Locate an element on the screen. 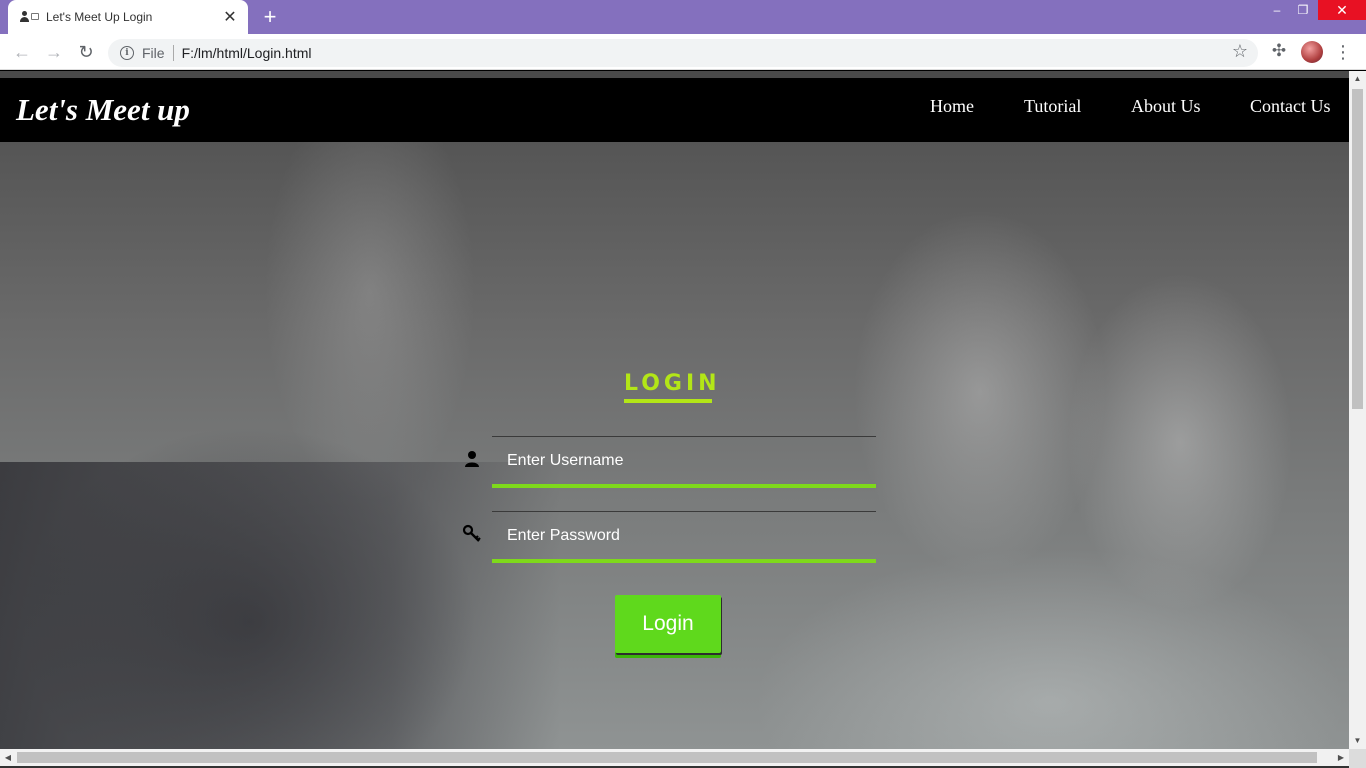 Image resolution: width=1366 pixels, height=768 pixels. new-tab-button: + is located at coordinates (270, 17).